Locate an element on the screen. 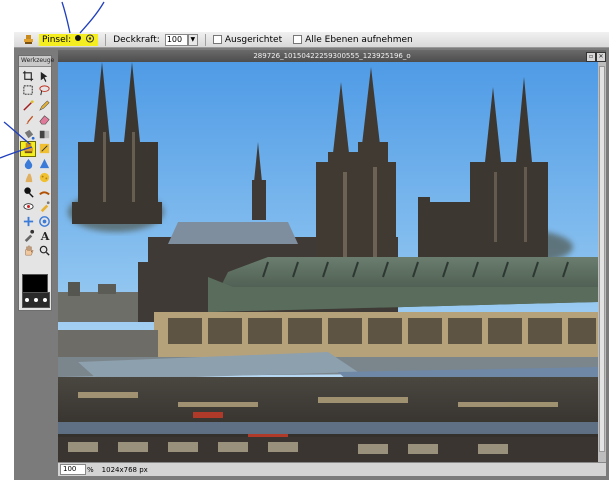 The width and height of the screenshot is (609, 480). sponge-icon is located at coordinates (44, 178).